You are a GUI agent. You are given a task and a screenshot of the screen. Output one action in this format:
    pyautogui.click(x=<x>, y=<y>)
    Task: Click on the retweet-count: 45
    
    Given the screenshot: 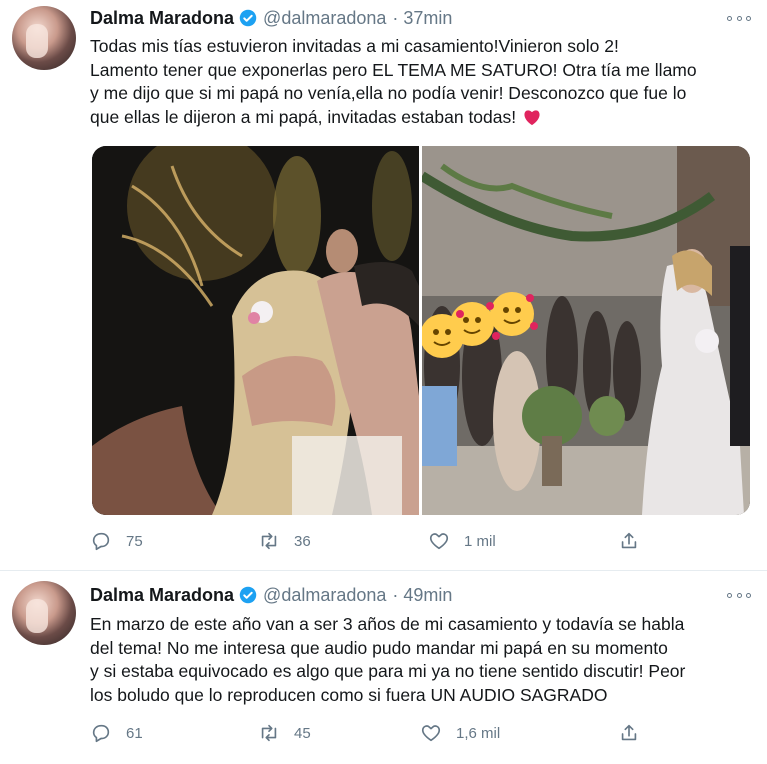 What is the action you would take?
    pyautogui.click(x=302, y=733)
    